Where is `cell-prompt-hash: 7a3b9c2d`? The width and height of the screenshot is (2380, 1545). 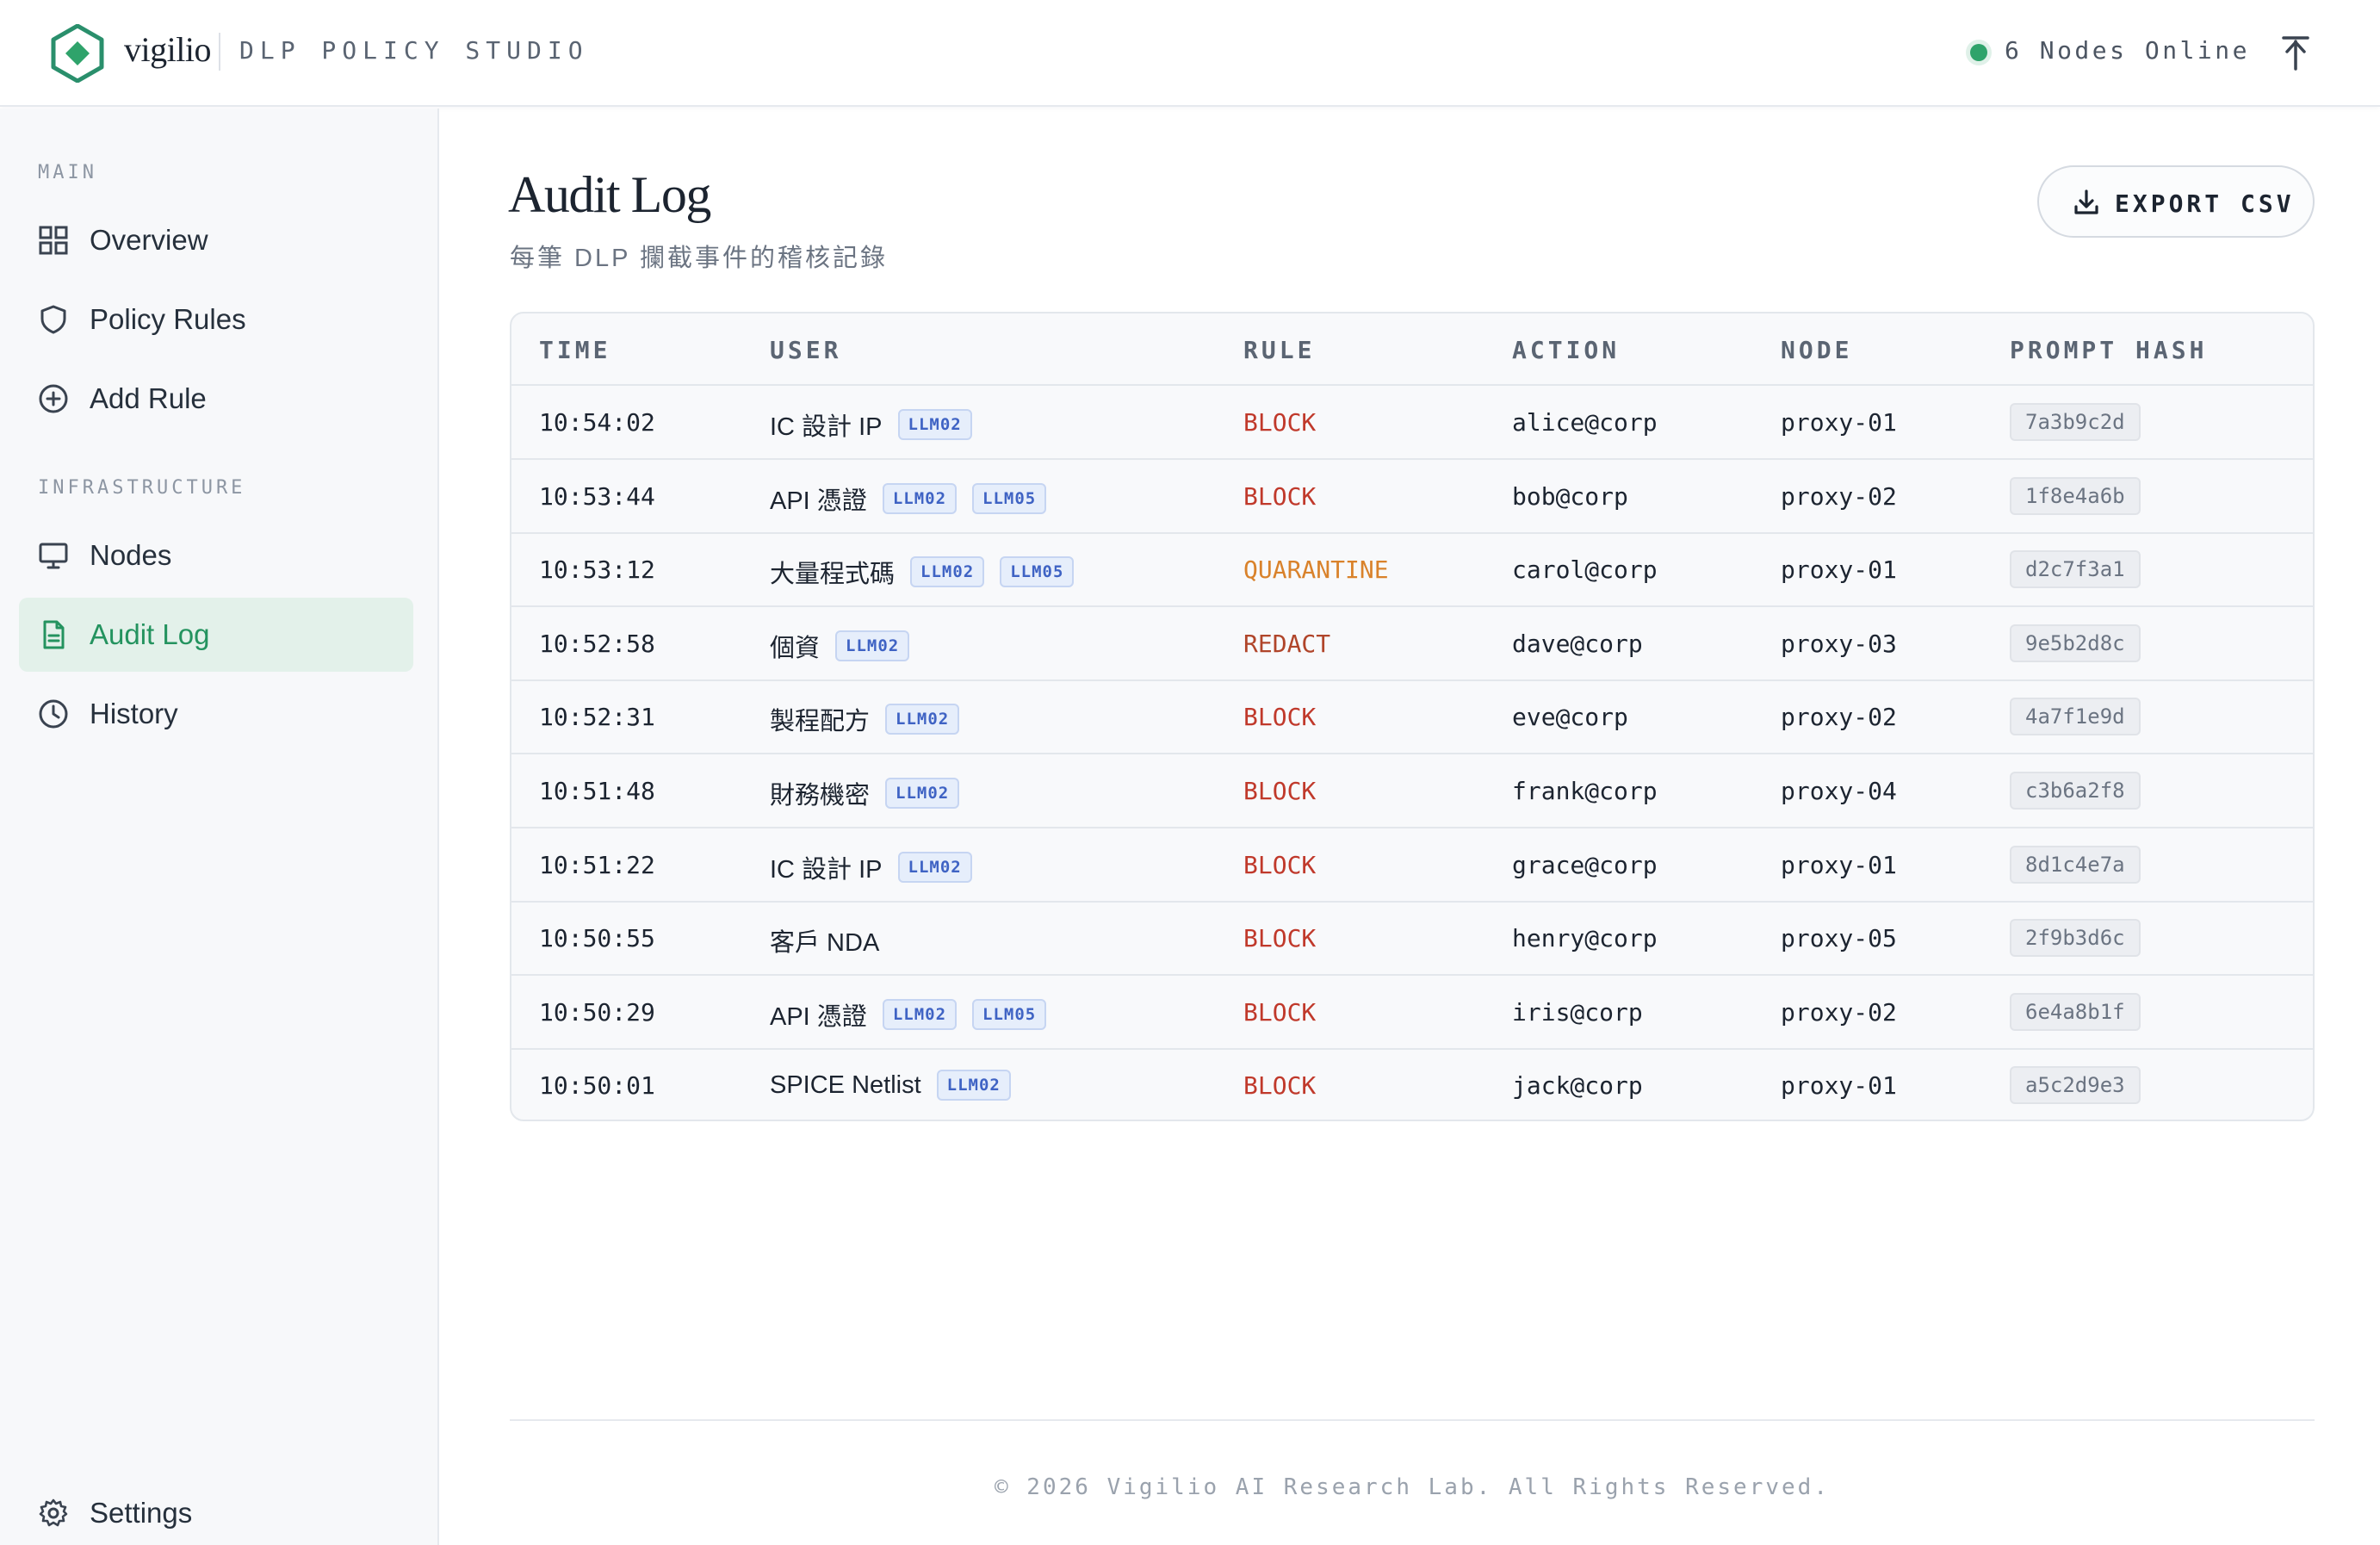 cell-prompt-hash: 7a3b9c2d is located at coordinates (2075, 422).